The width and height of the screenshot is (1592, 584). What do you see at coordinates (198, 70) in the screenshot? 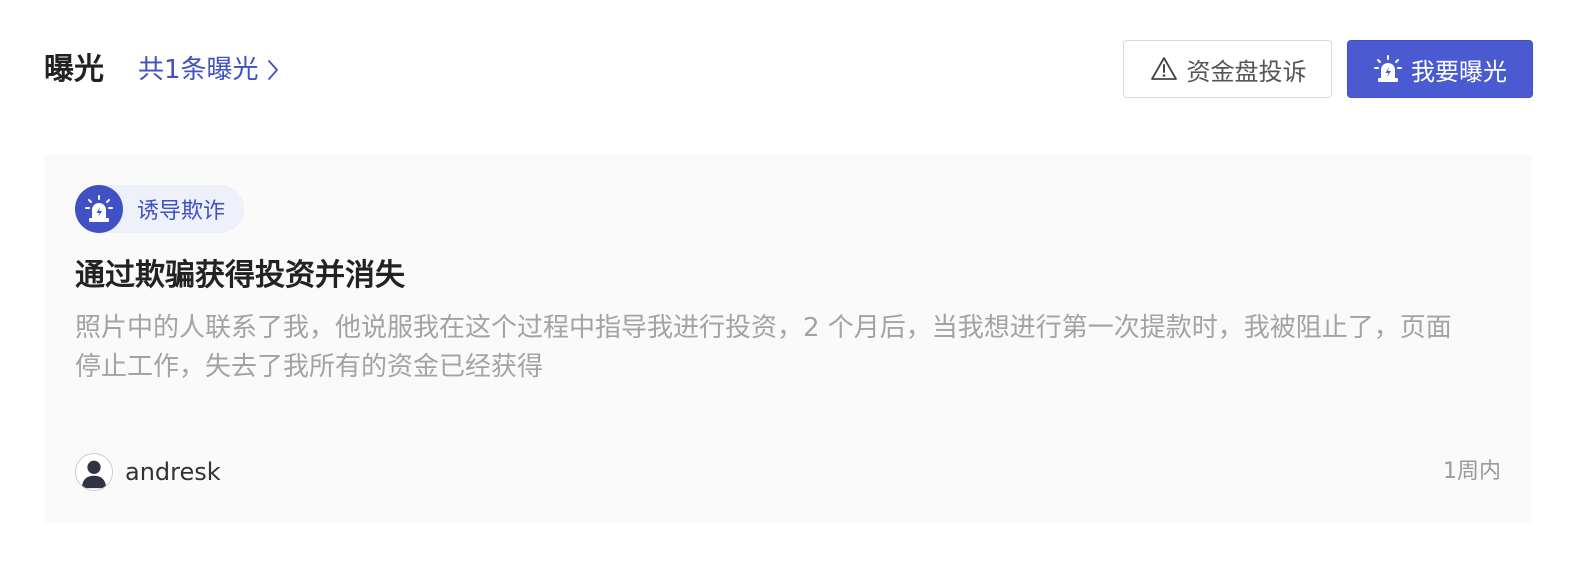
I see `exposure-count-label: 共1条曝光` at bounding box center [198, 70].